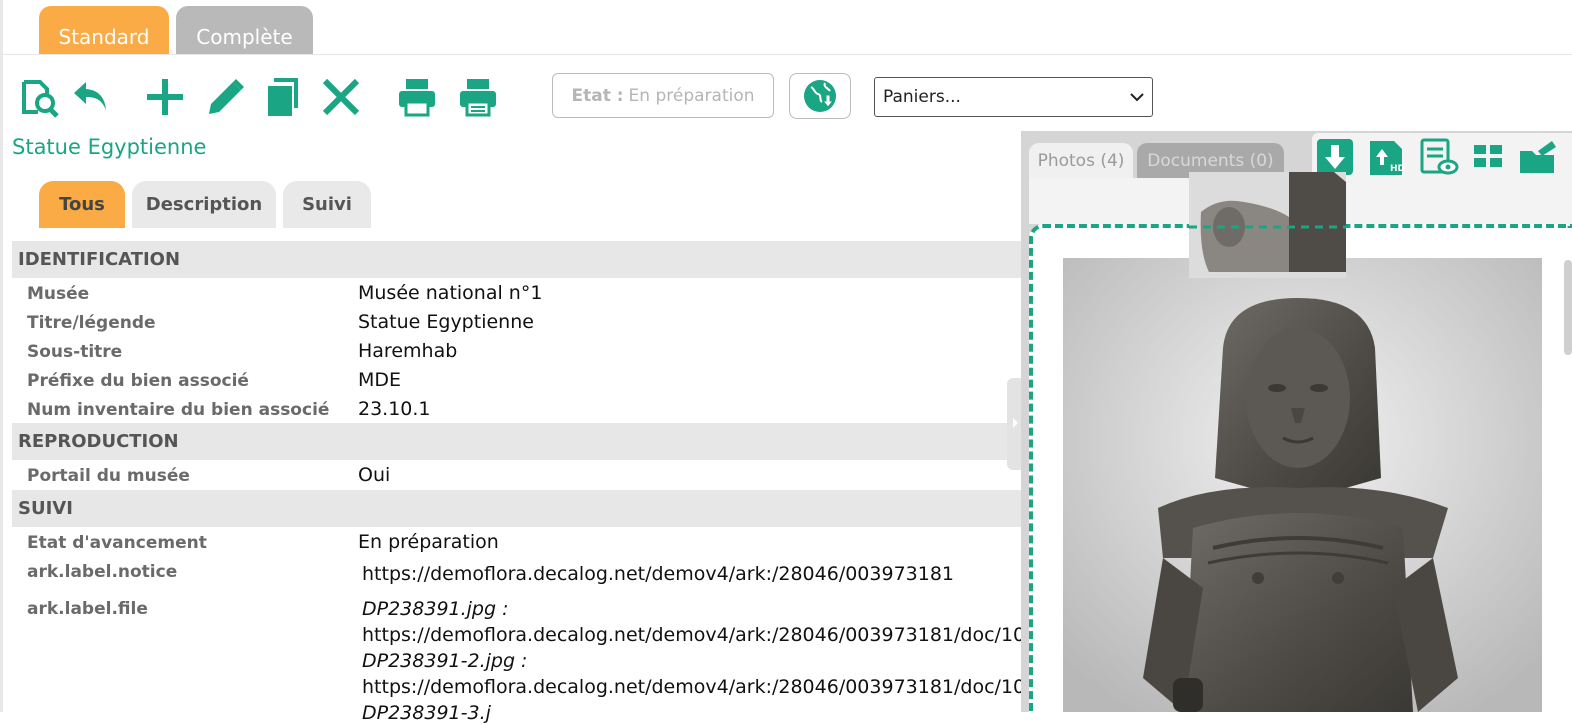 Image resolution: width=1572 pixels, height=724 pixels. Describe the element at coordinates (1539, 157) in the screenshot. I see `open-folder-icon` at that location.